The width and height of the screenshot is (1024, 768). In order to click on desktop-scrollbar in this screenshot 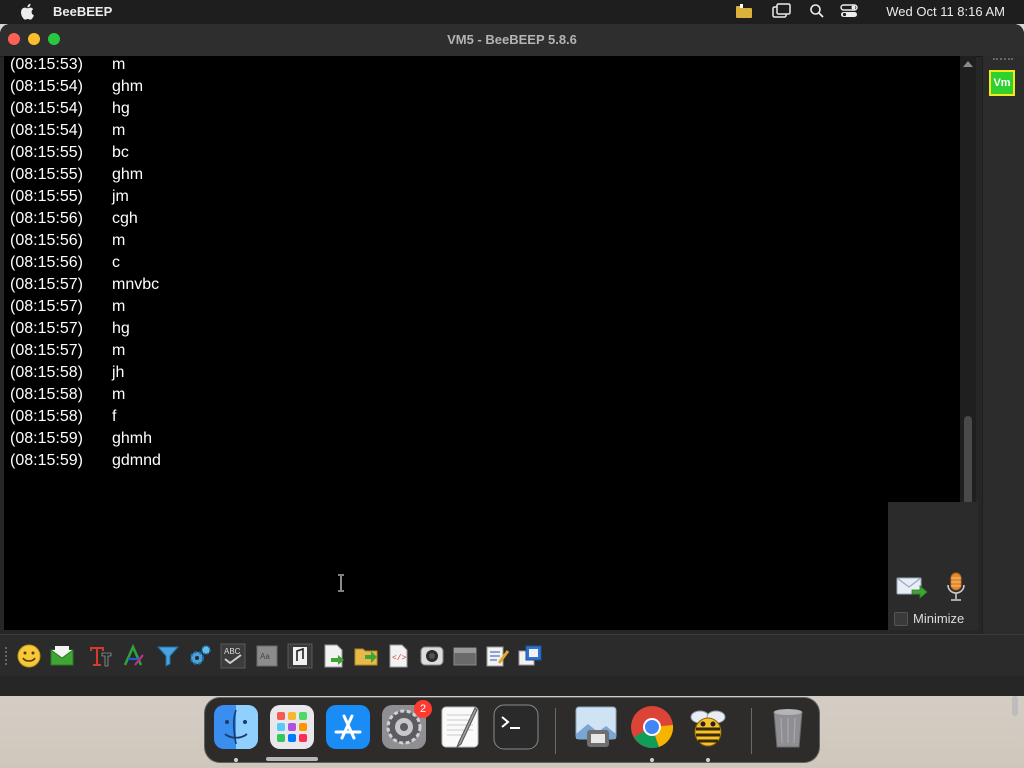, I will do `click(1015, 706)`.